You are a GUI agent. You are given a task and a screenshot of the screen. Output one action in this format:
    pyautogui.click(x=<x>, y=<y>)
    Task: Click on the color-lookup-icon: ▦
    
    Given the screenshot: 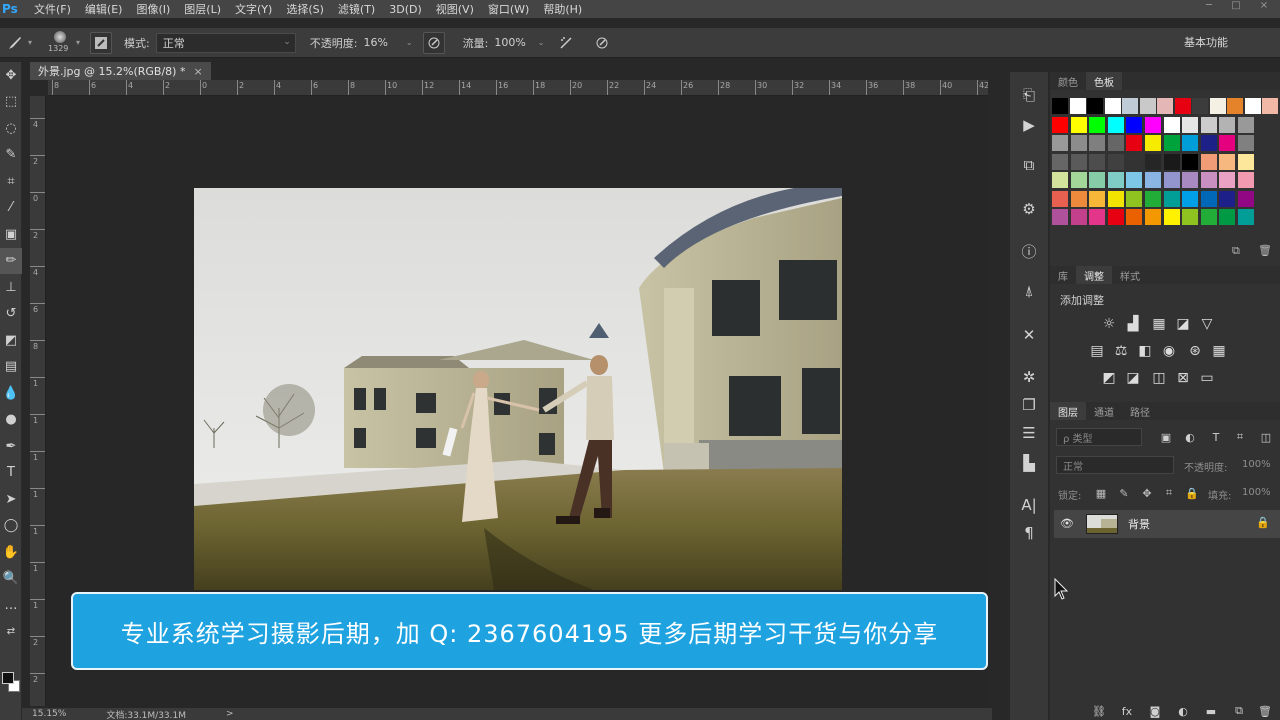 What is the action you would take?
    pyautogui.click(x=1219, y=351)
    